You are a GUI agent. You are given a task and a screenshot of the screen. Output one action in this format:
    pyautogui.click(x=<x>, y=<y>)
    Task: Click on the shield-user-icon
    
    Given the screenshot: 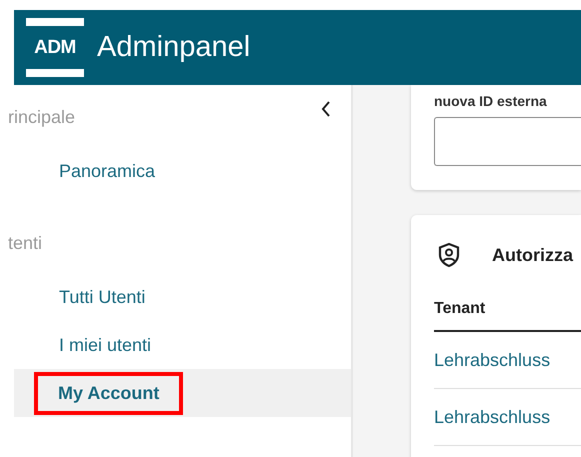 What is the action you would take?
    pyautogui.click(x=449, y=255)
    